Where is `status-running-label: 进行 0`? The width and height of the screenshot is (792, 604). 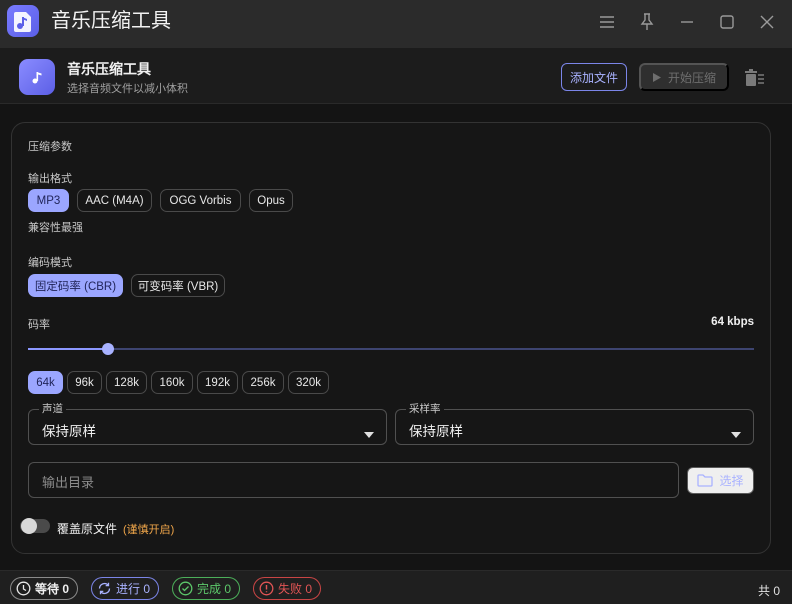 status-running-label: 进行 0 is located at coordinates (133, 589).